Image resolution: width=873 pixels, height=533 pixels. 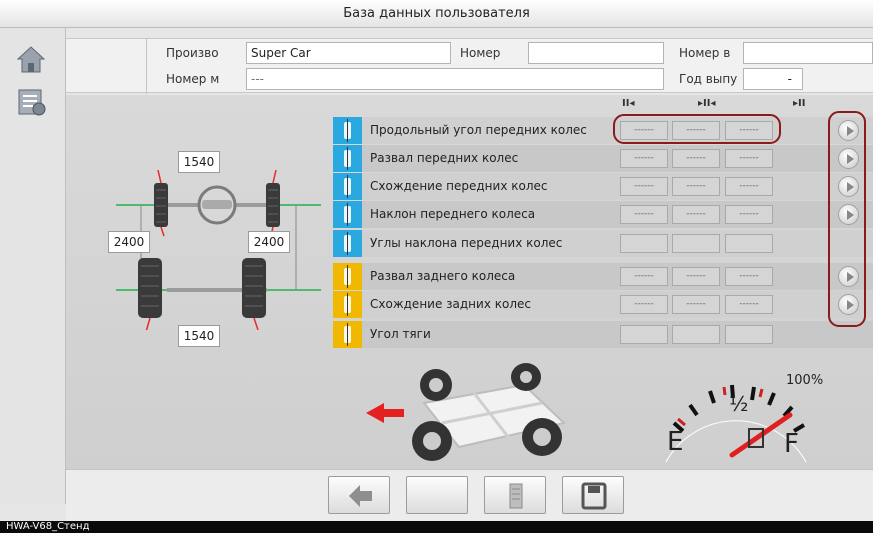 I want to click on caster-icon, so click(x=347, y=130).